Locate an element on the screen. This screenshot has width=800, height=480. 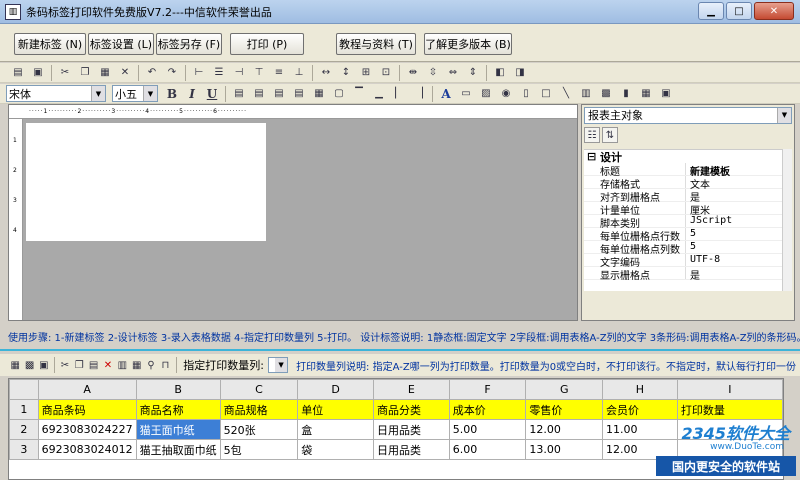
property-row: 每单位栅格点列数 5 is located at coordinates (684, 248).